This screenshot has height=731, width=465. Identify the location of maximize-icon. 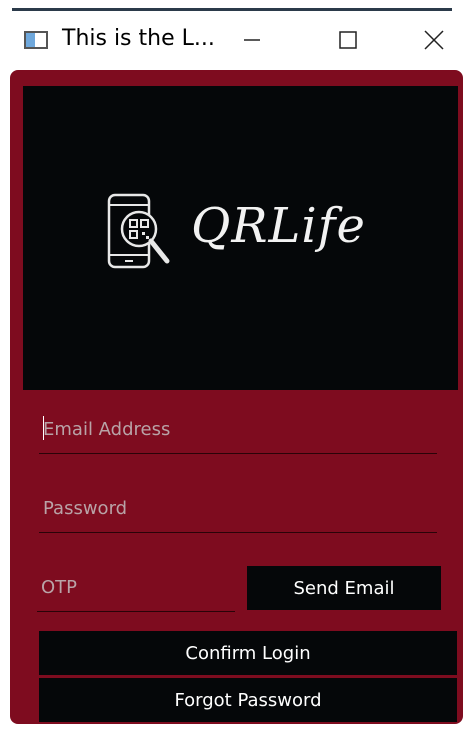
(348, 40).